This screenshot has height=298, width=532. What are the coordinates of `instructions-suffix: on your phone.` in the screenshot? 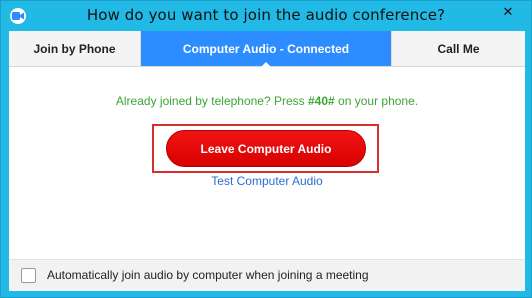 It's located at (376, 101).